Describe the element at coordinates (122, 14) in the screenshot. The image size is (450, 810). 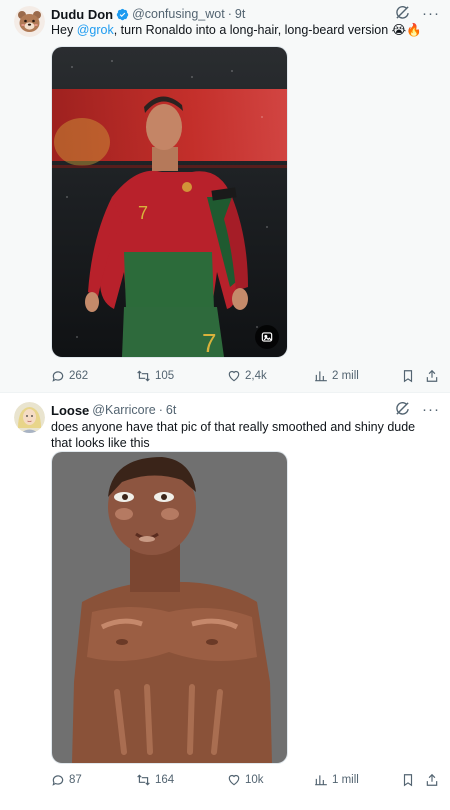
I see `verified-badge-icon` at that location.